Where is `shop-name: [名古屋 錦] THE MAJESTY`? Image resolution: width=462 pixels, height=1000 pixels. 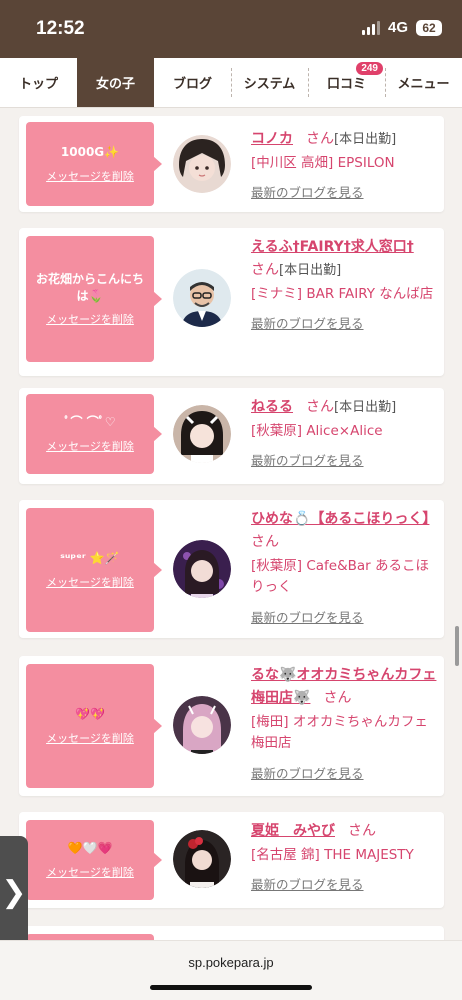 shop-name: [名古屋 錦] THE MAJESTY is located at coordinates (332, 854).